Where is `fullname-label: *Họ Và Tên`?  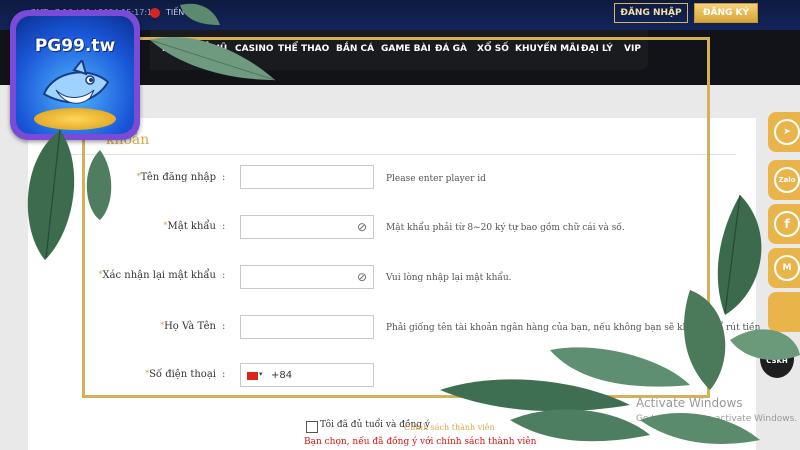 fullname-label: *Họ Và Tên is located at coordinates (188, 326).